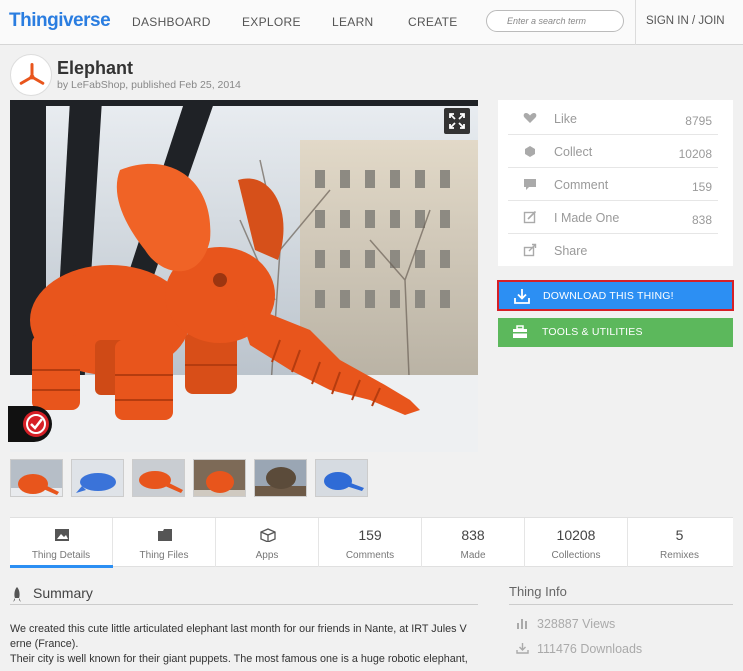 This screenshot has height=671, width=743. What do you see at coordinates (679, 535) in the screenshot?
I see `tab-count: 5` at bounding box center [679, 535].